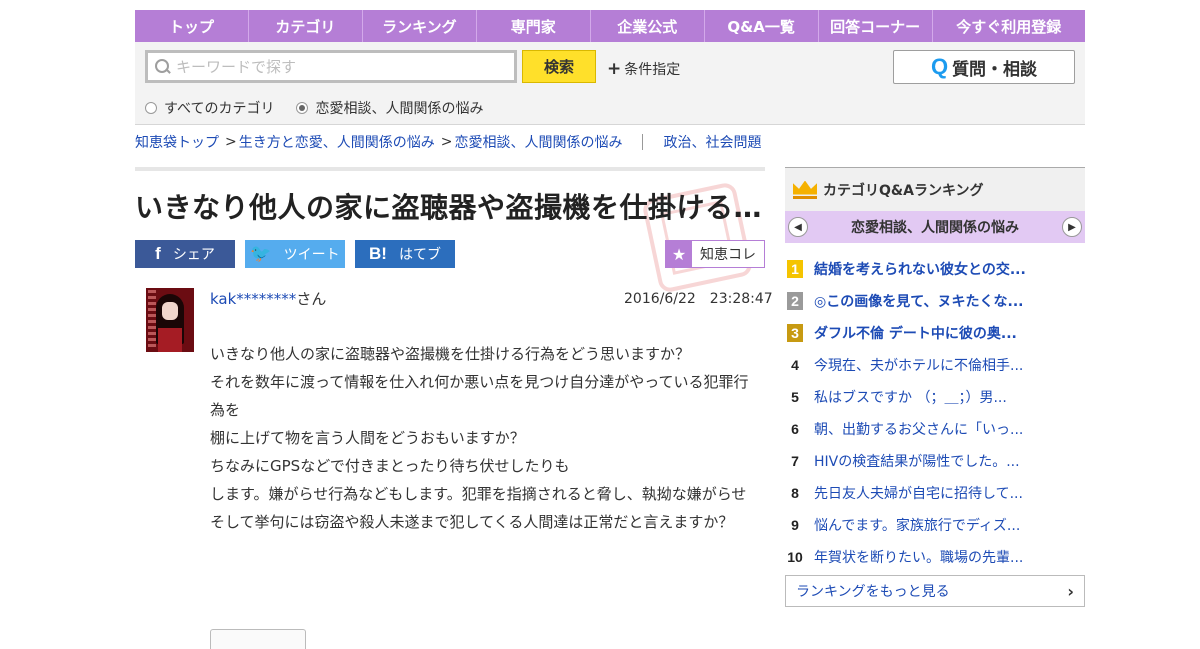 The image size is (1200, 649). Describe the element at coordinates (876, 26) in the screenshot. I see `nav-answer-corner: 回答コーナー` at that location.